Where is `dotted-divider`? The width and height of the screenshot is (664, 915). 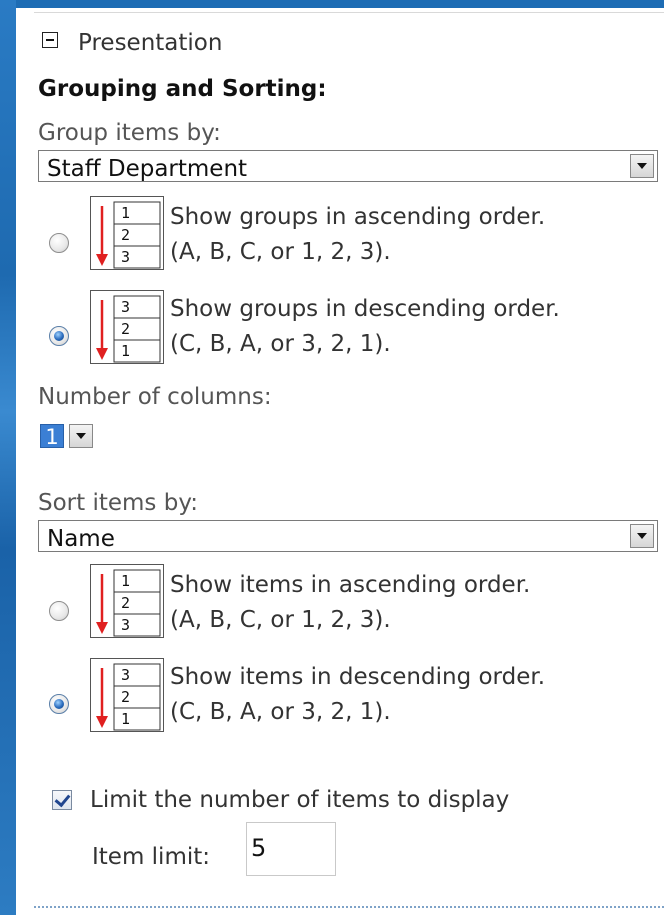
dotted-divider is located at coordinates (349, 907).